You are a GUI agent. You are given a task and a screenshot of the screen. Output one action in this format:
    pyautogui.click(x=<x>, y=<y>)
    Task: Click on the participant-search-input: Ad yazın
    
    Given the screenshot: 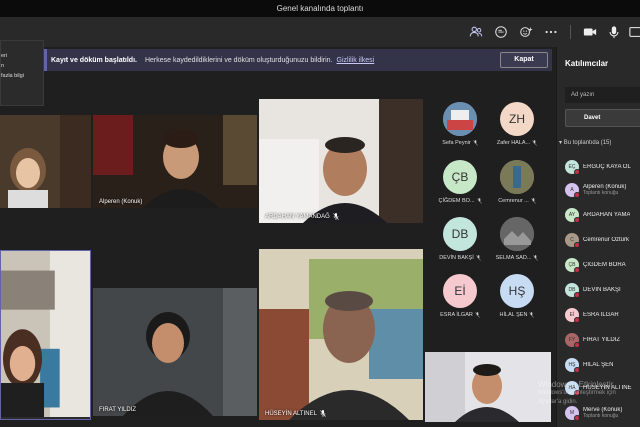 What is the action you would take?
    pyautogui.click(x=602, y=95)
    